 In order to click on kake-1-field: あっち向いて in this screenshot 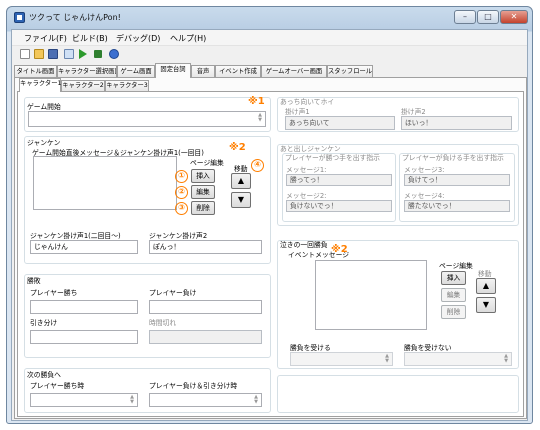, I will do `click(340, 123)`.